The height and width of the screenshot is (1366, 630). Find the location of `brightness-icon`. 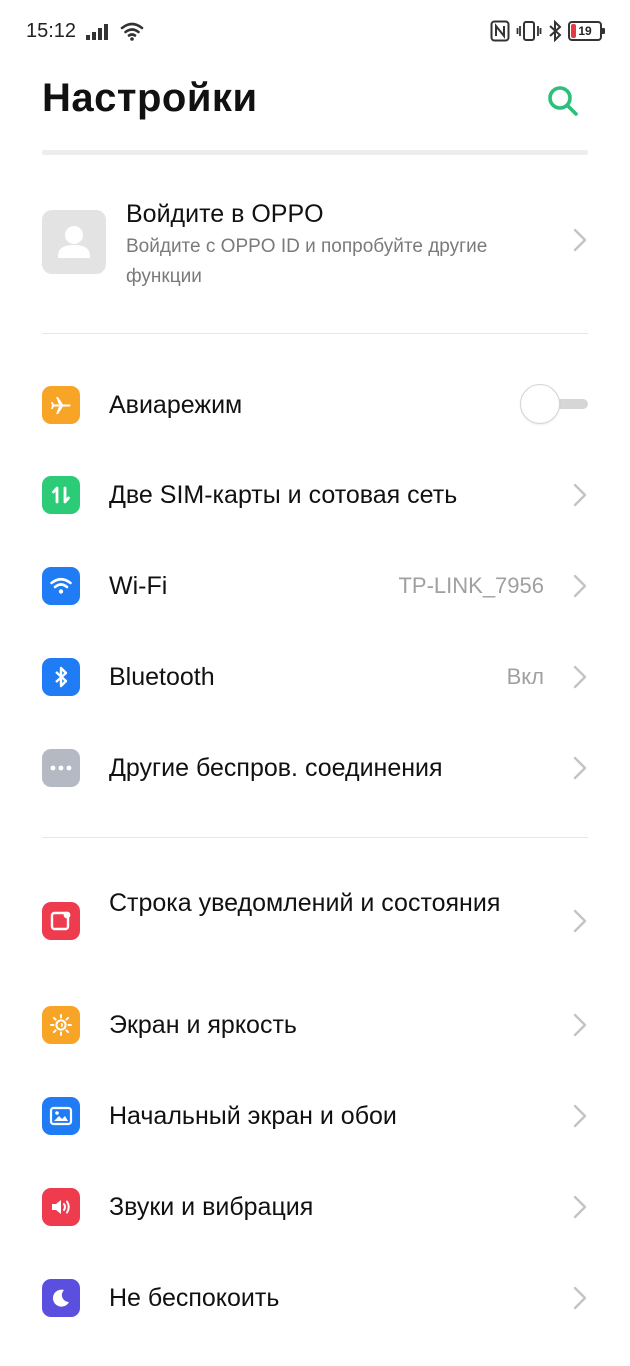

brightness-icon is located at coordinates (61, 1025).